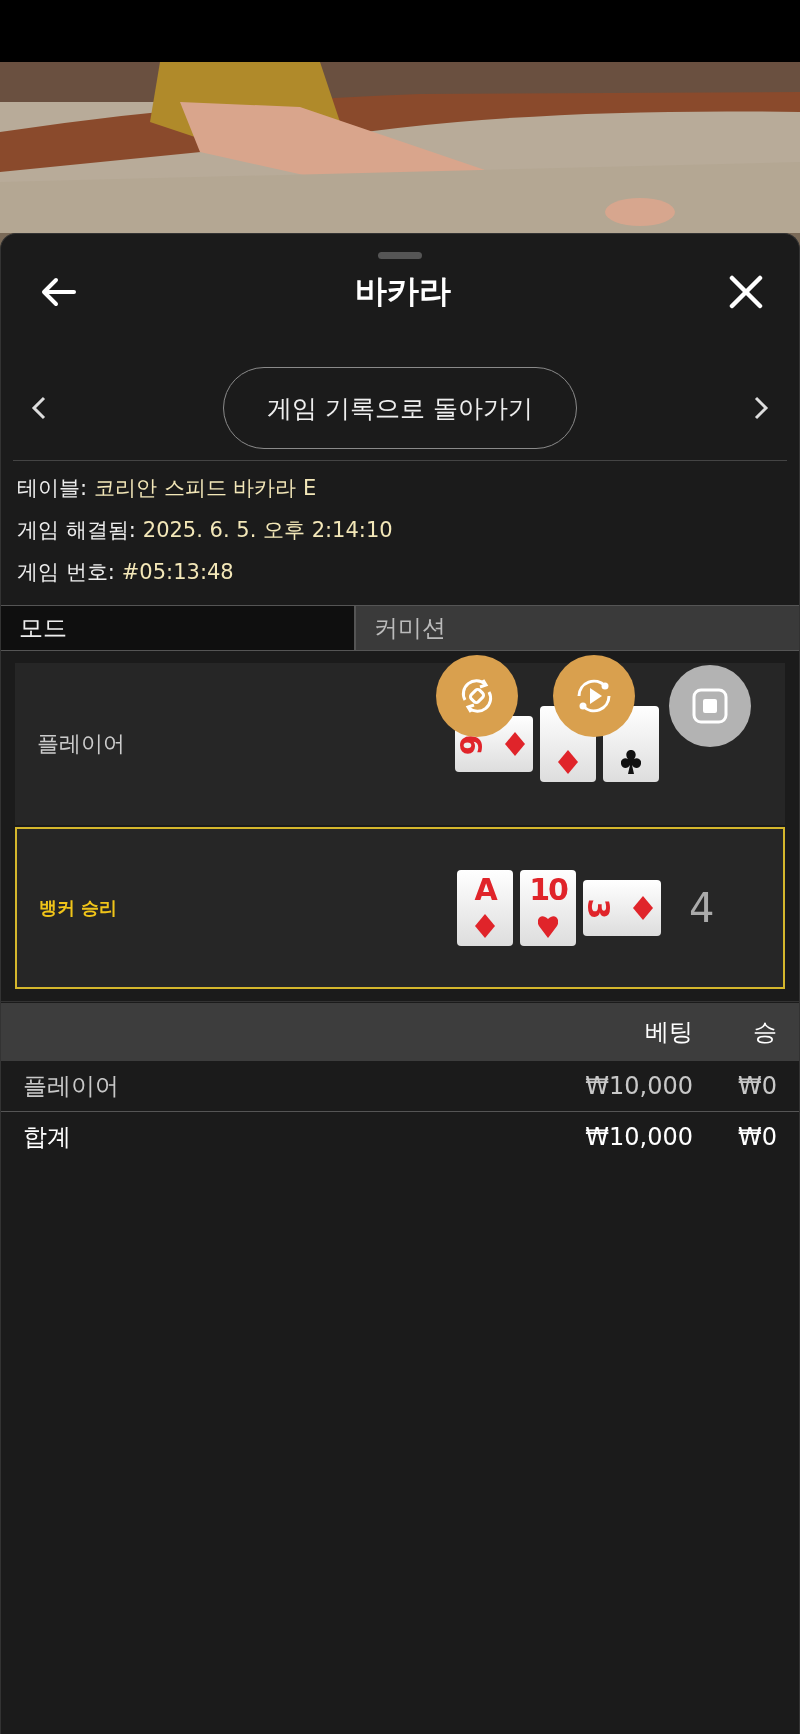 This screenshot has width=800, height=1734. I want to click on hand-label: 플레이어, so click(81, 744).